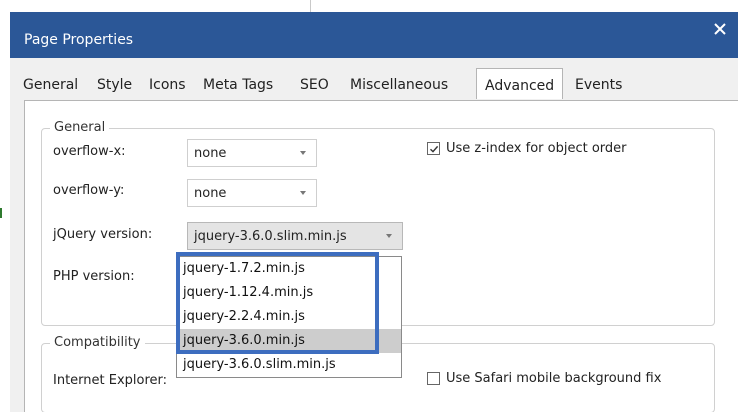  What do you see at coordinates (210, 153) in the screenshot?
I see `overflow-x-value: none` at bounding box center [210, 153].